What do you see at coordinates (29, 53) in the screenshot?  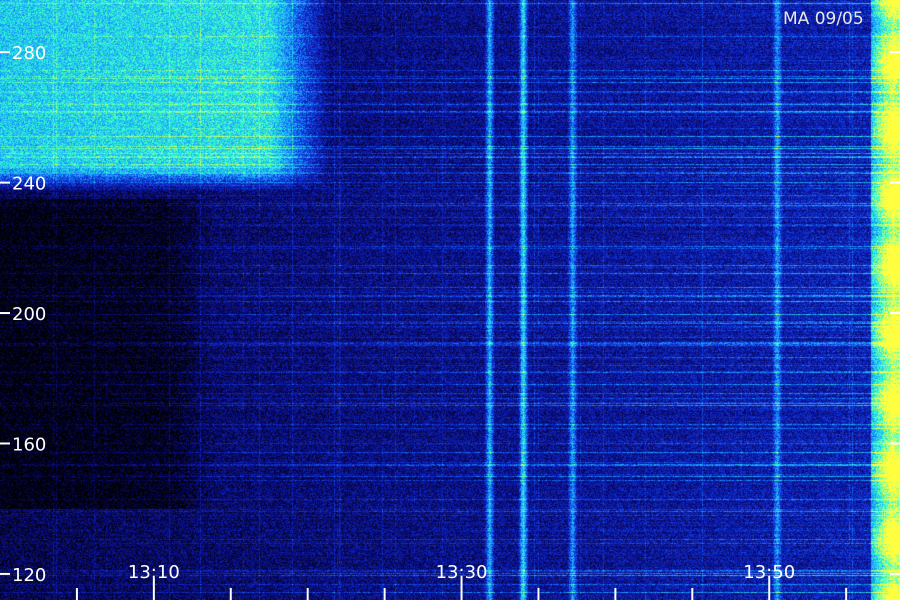 I see `y-tick-label: 280` at bounding box center [29, 53].